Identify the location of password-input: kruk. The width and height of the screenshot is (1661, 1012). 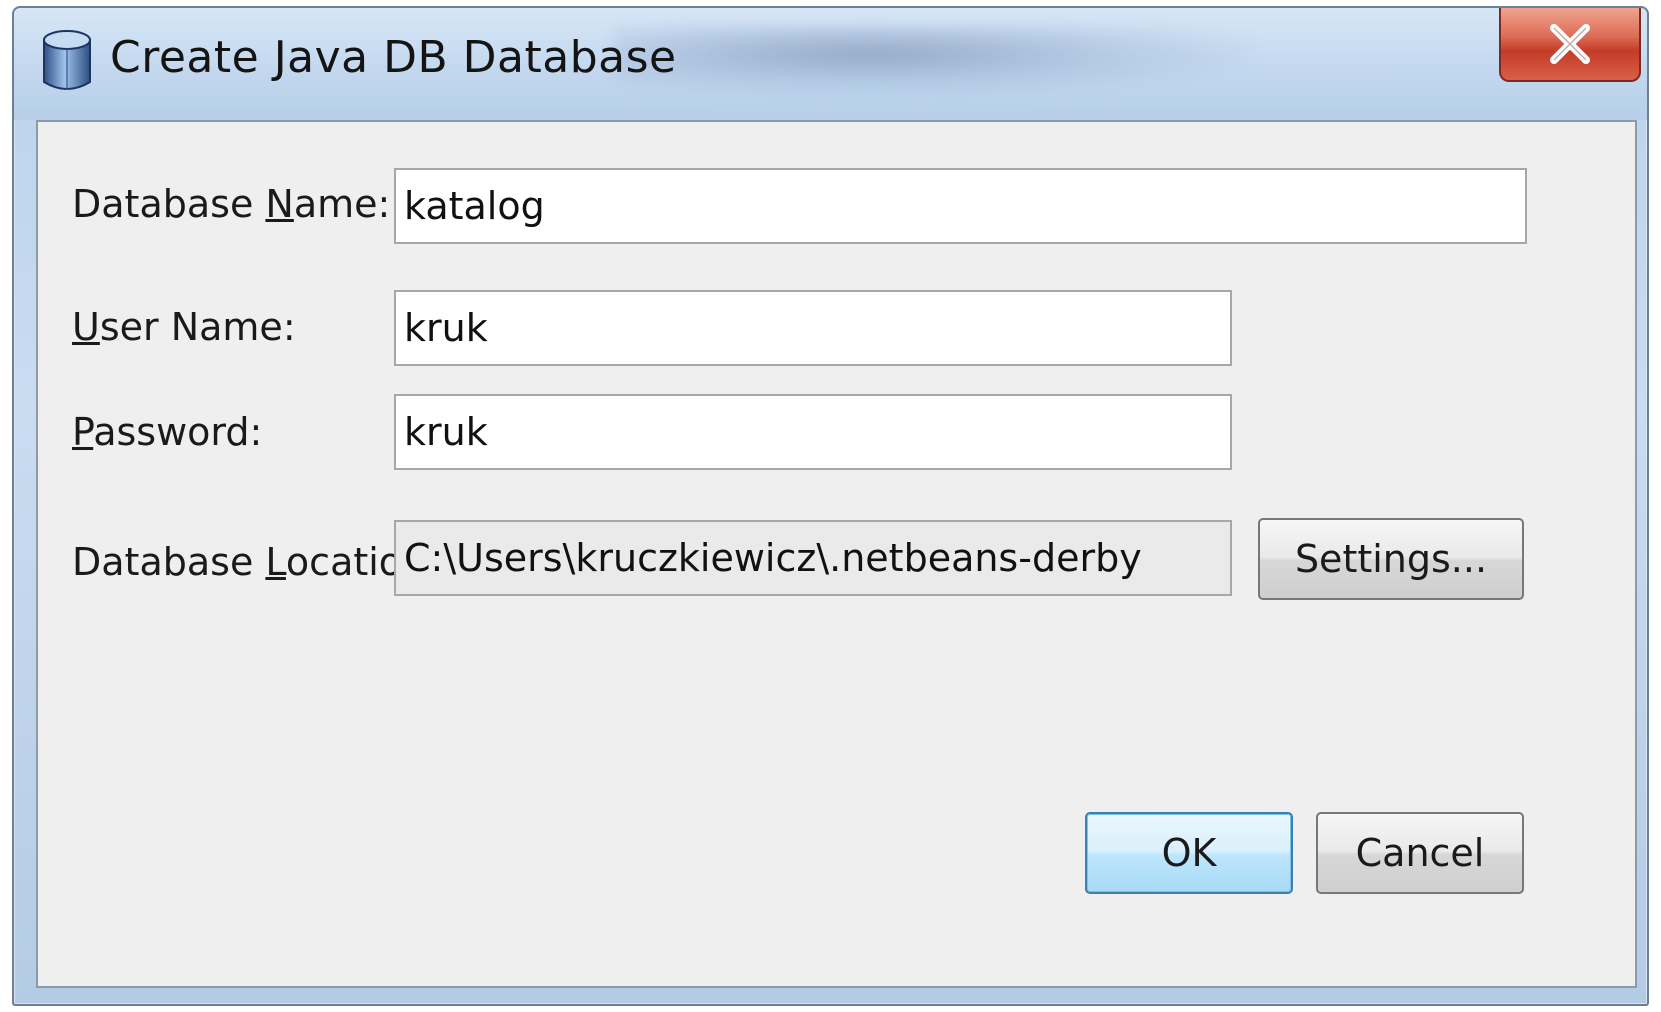
(813, 432).